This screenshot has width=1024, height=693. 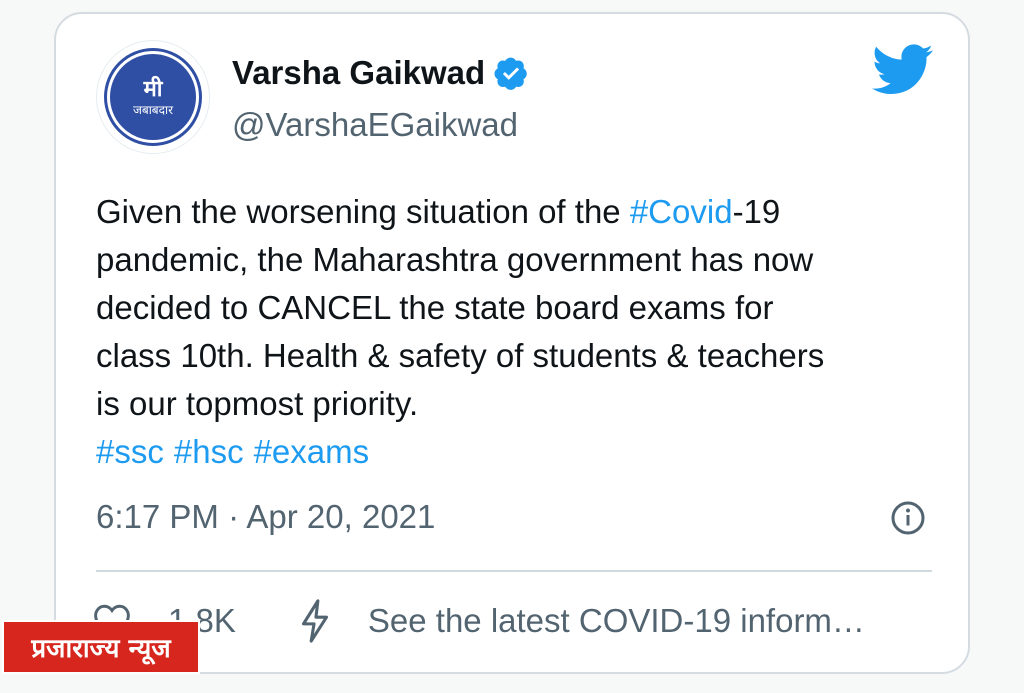 I want to click on avatar-logo-line2: जबाबदार, so click(x=153, y=110).